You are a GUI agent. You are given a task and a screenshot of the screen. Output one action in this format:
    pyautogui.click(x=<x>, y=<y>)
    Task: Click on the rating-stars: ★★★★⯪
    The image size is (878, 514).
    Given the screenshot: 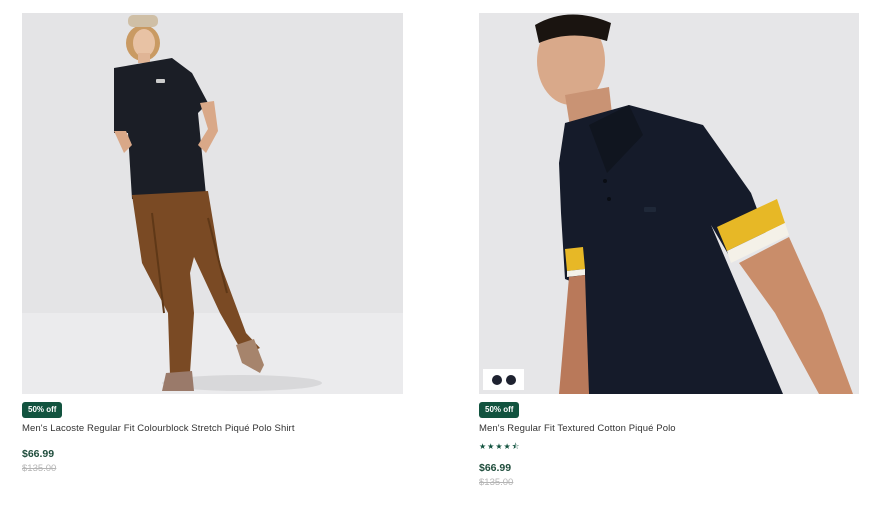 What is the action you would take?
    pyautogui.click(x=669, y=447)
    